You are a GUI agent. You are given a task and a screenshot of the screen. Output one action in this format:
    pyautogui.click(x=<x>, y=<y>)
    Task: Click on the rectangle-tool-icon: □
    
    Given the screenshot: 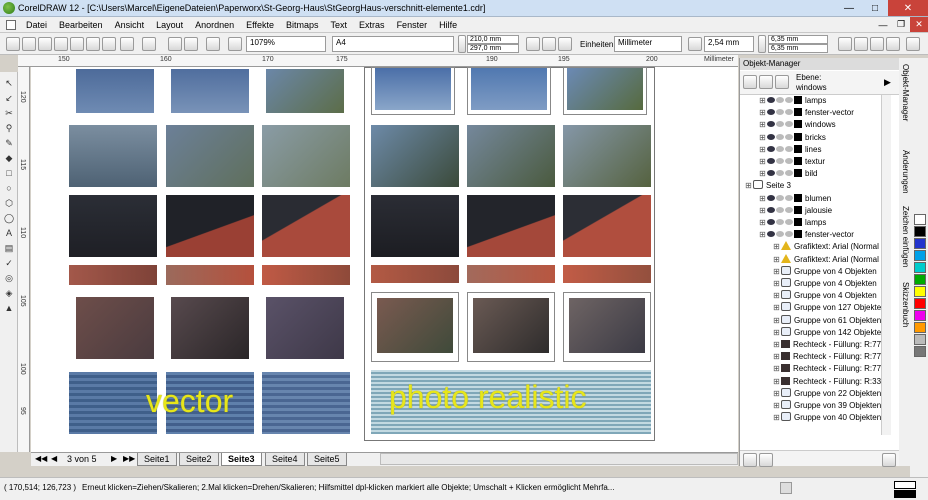 What is the action you would take?
    pyautogui.click(x=9, y=173)
    